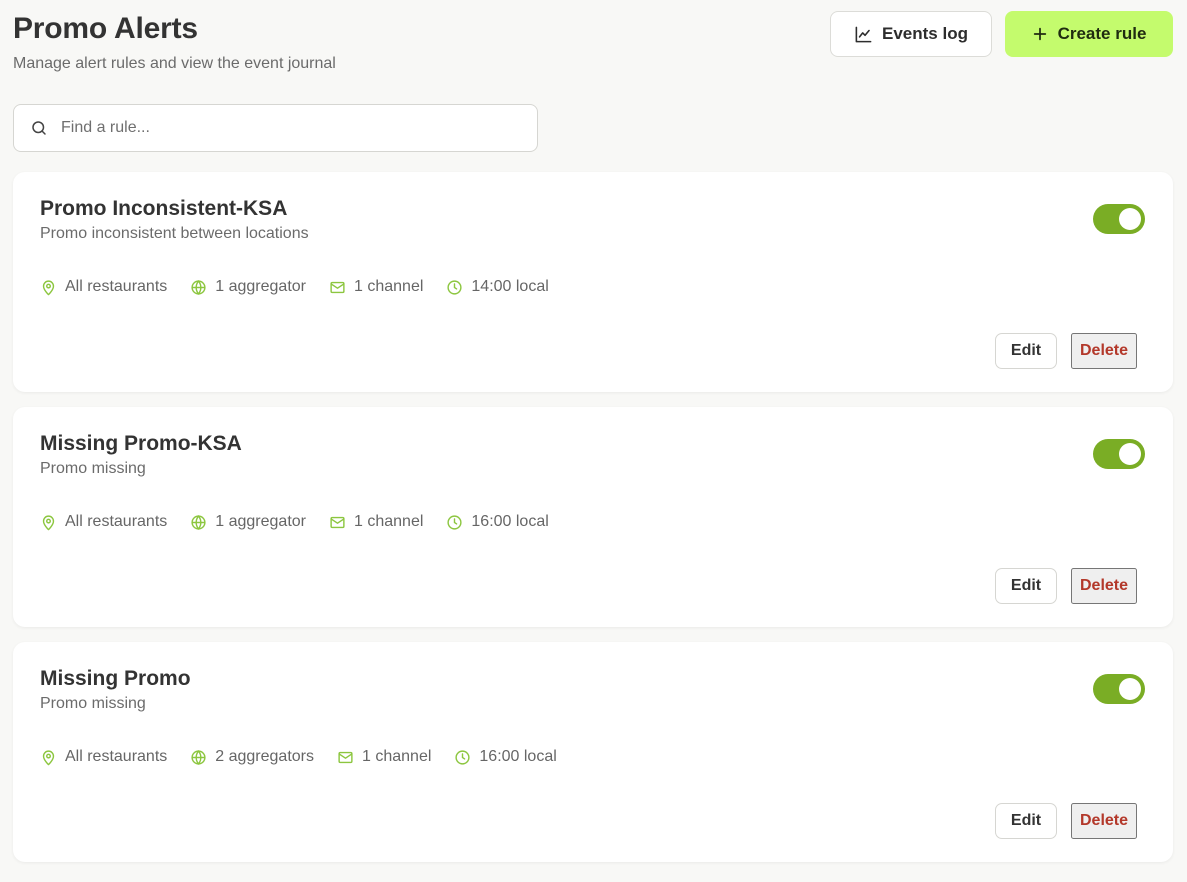  Describe the element at coordinates (1040, 34) in the screenshot. I see `plus-icon` at that location.